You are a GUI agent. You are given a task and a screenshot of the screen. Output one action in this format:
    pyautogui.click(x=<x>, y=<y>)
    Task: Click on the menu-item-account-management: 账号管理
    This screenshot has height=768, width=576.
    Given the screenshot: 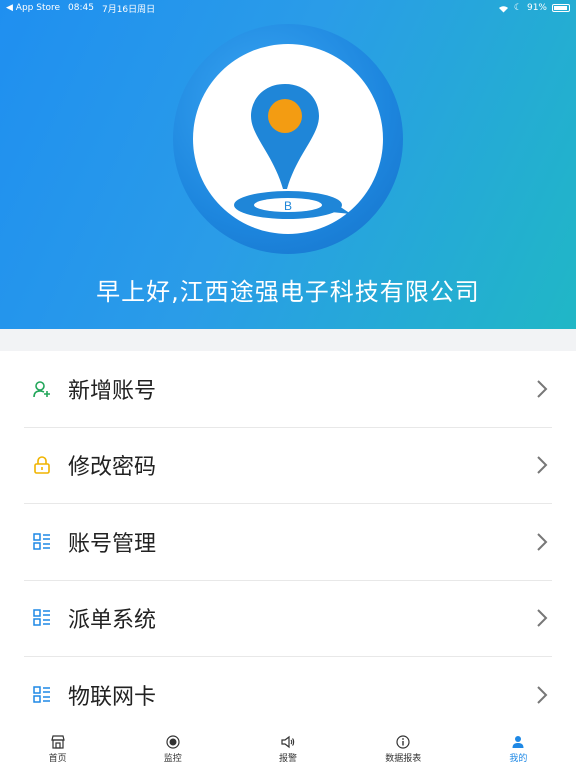 What is the action you would take?
    pyautogui.click(x=288, y=542)
    